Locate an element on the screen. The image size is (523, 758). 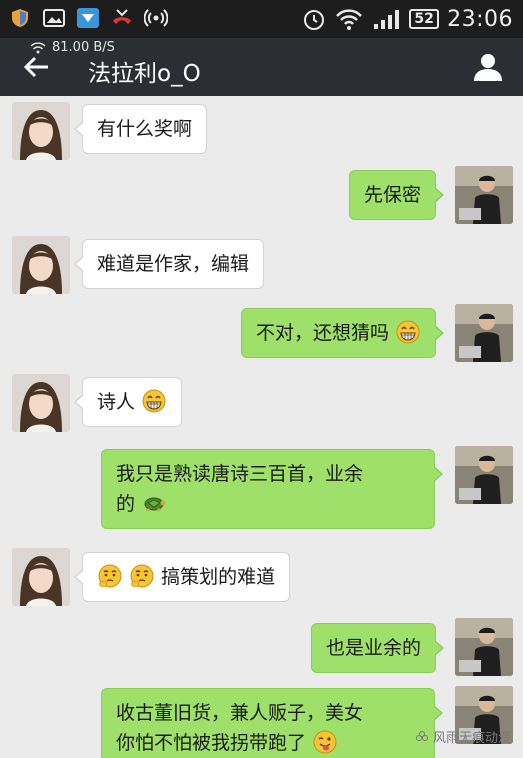
back-button is located at coordinates (36, 67).